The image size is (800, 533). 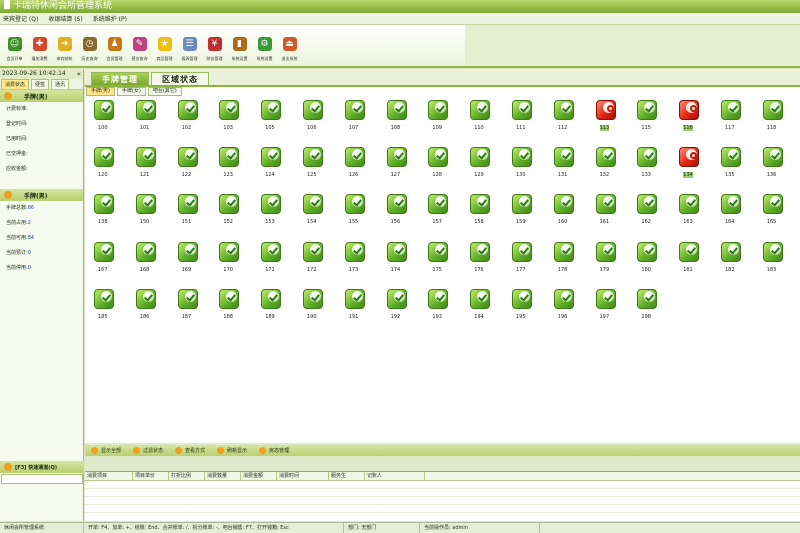 What do you see at coordinates (42, 467) in the screenshot?
I see `quick-channel-header: [F3] 快速通道(Q)` at bounding box center [42, 467].